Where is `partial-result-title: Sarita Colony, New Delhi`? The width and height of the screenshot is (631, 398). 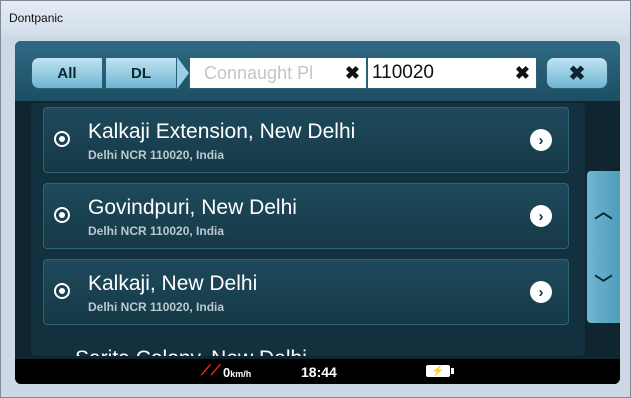 partial-result-title: Sarita Colony, New Delhi is located at coordinates (191, 351).